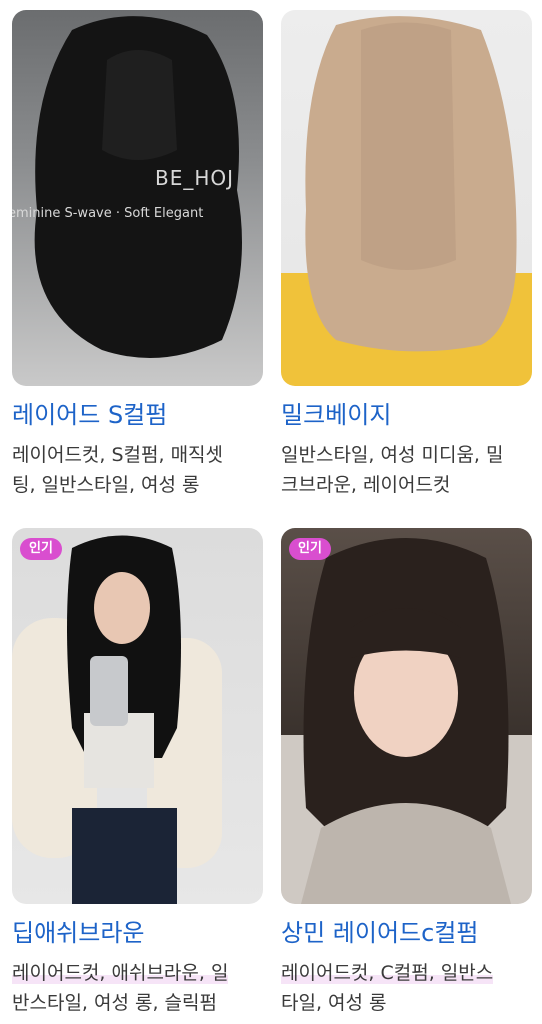 The height and width of the screenshot is (1024, 542). Describe the element at coordinates (387, 973) in the screenshot. I see `style-tags-line: 레이어드컷, C컬펌, 일반스` at that location.